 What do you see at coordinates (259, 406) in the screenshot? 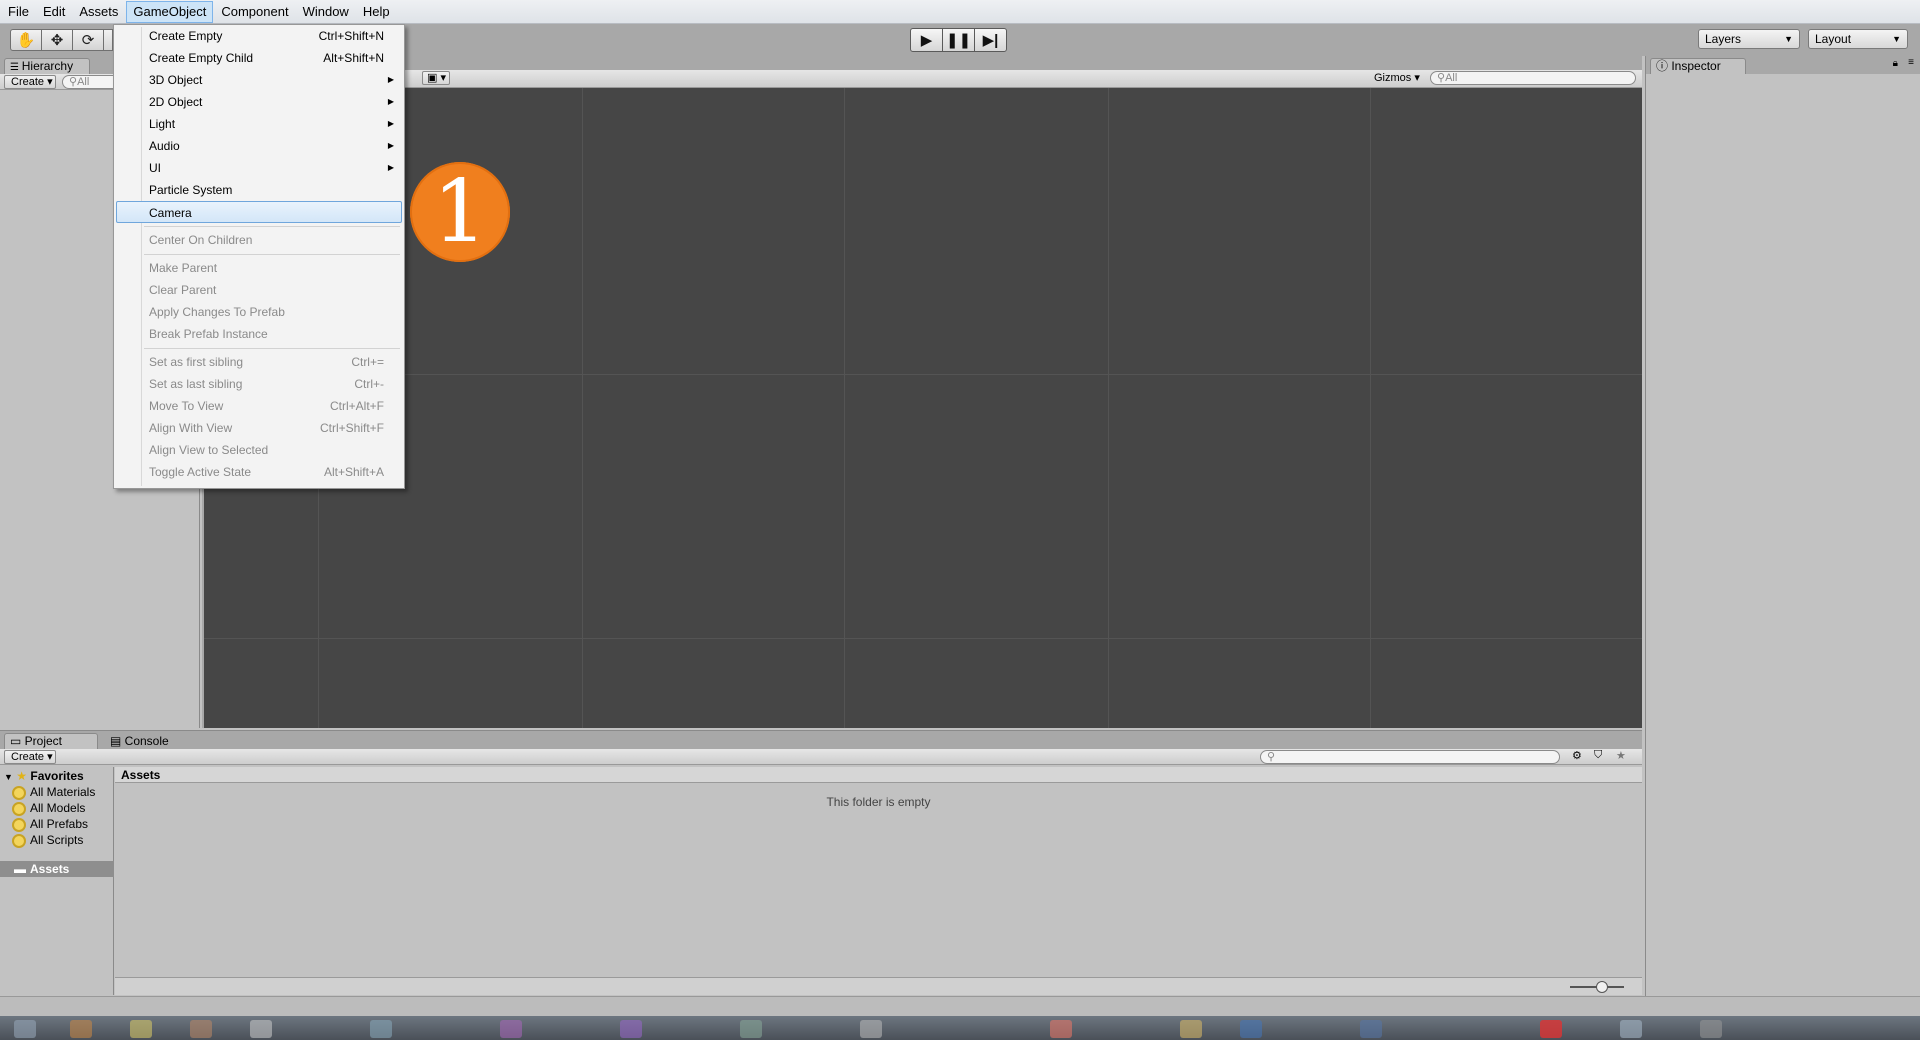
I see `menu-item-move-to-view: Move To View Ctrl+Alt+F` at bounding box center [259, 406].